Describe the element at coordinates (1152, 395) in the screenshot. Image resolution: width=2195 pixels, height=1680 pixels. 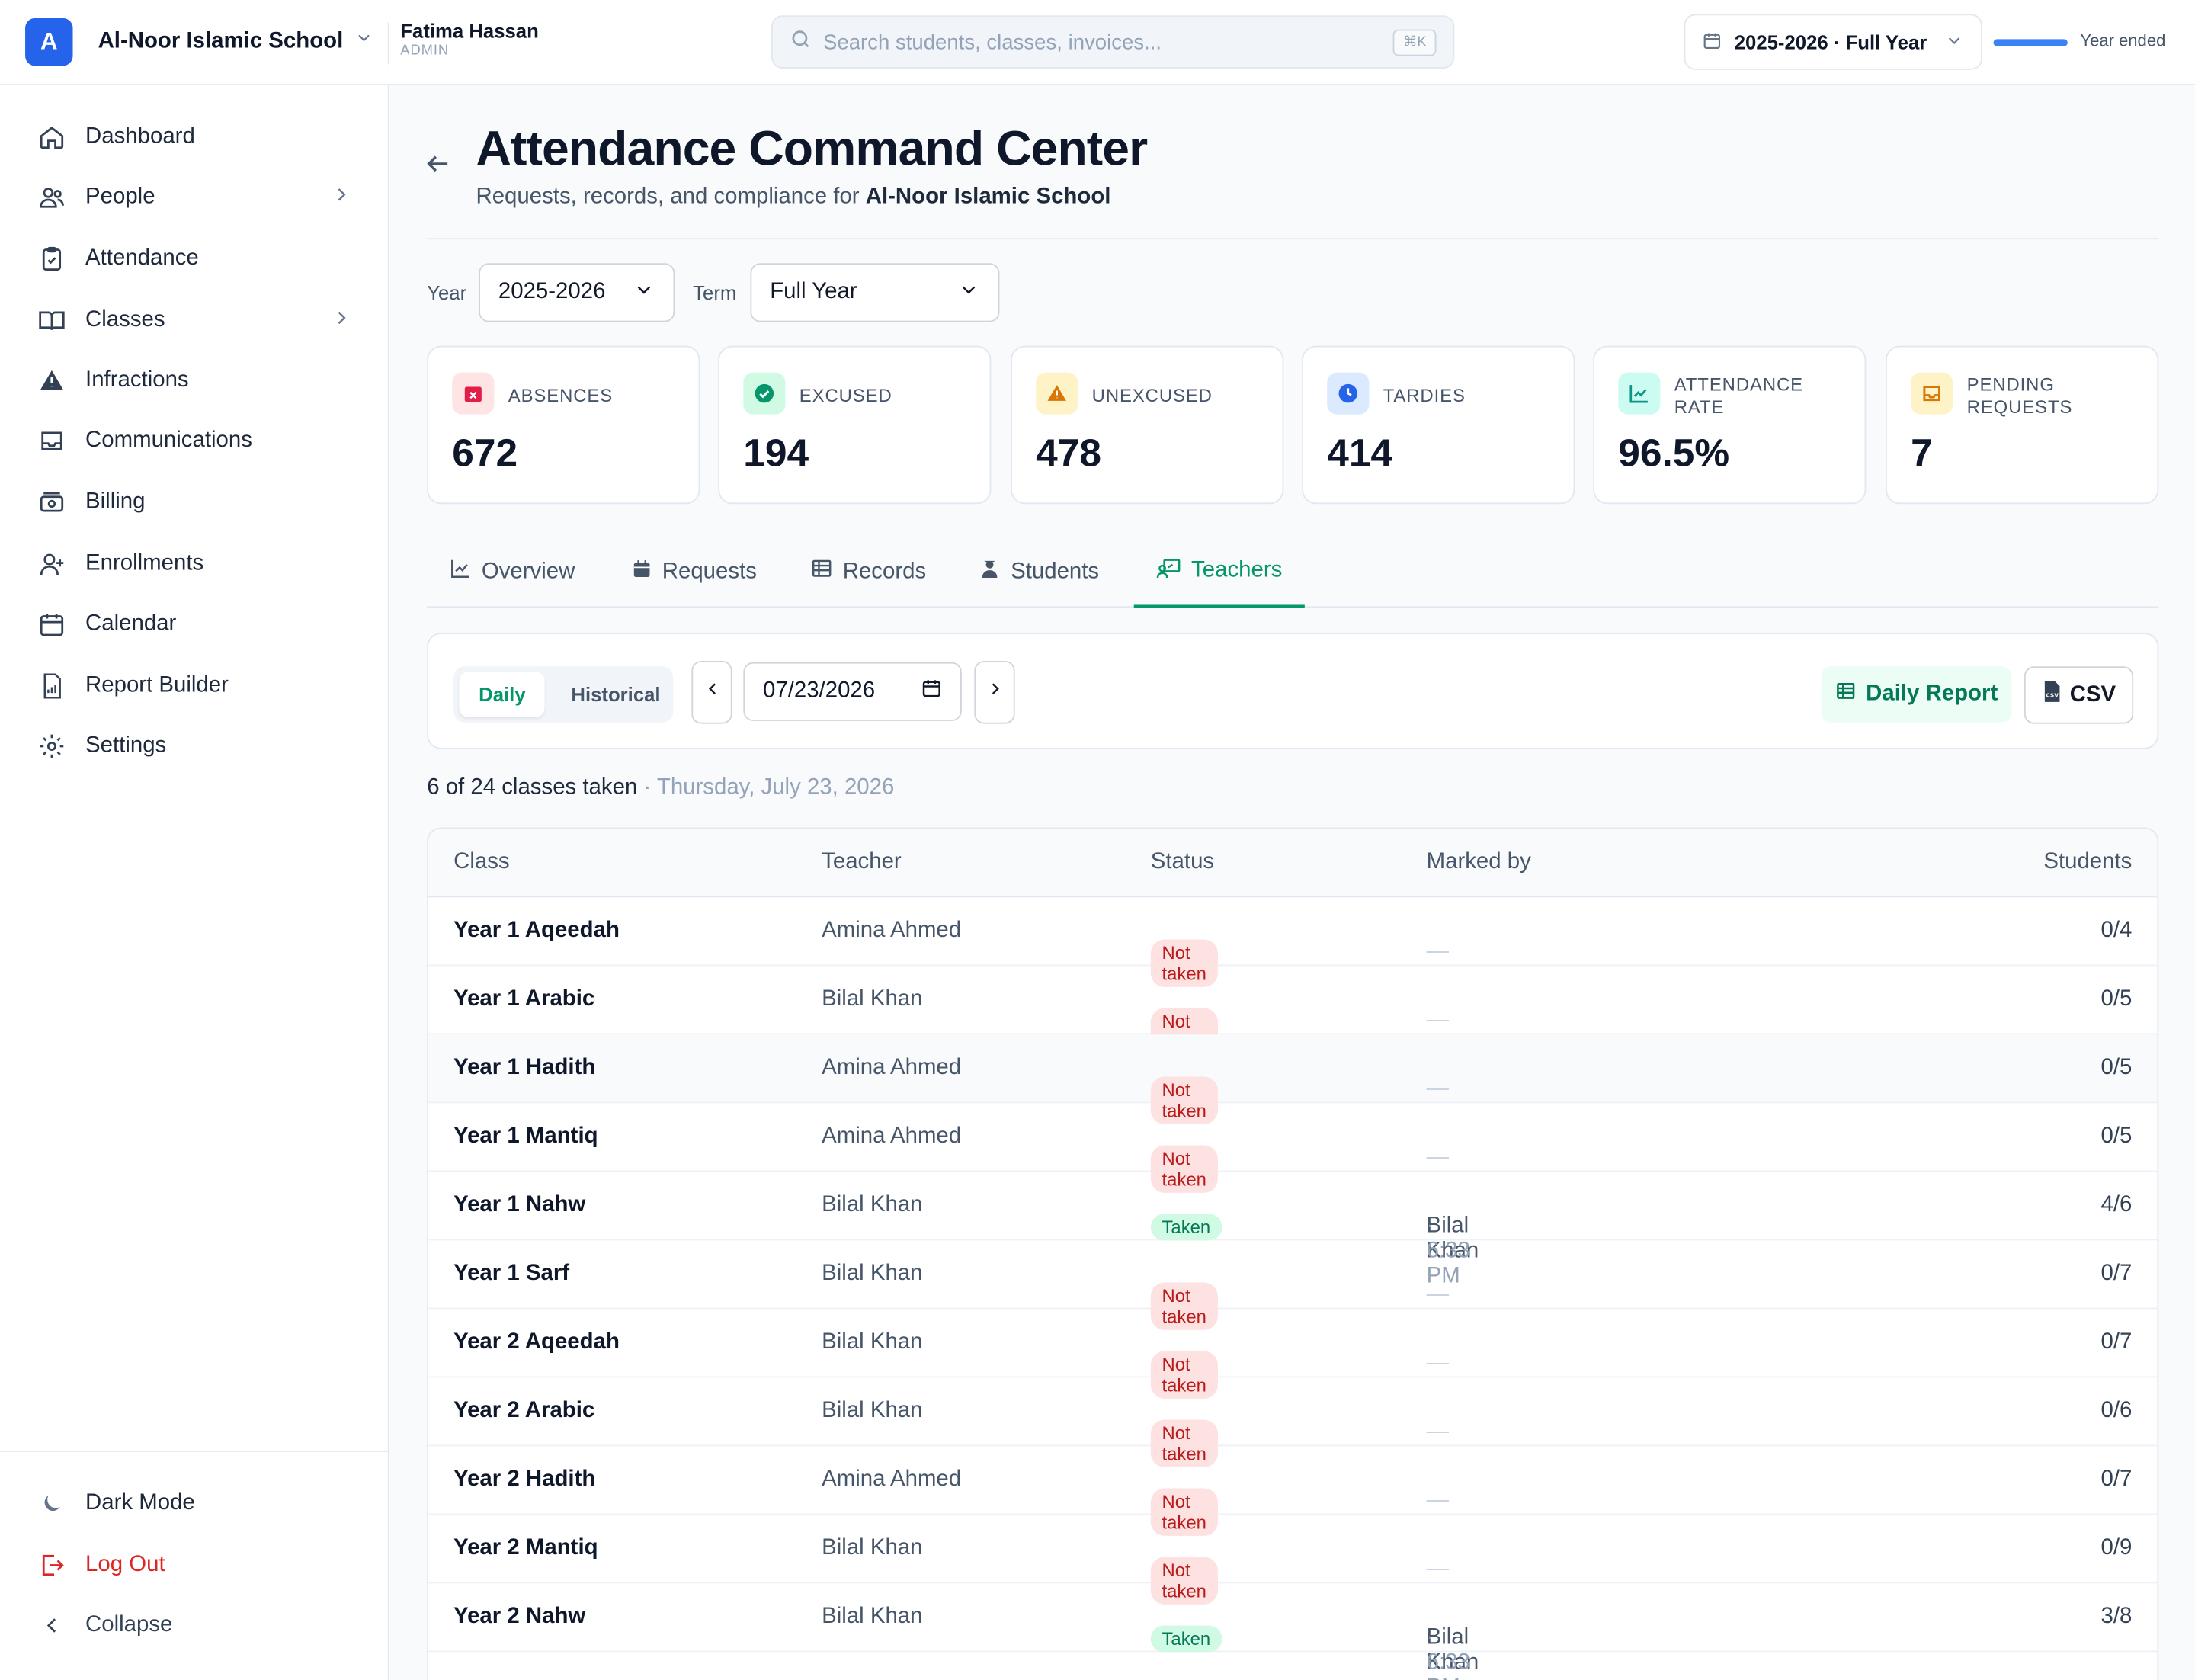
I see `stat-label: UNEXCUSED` at that location.